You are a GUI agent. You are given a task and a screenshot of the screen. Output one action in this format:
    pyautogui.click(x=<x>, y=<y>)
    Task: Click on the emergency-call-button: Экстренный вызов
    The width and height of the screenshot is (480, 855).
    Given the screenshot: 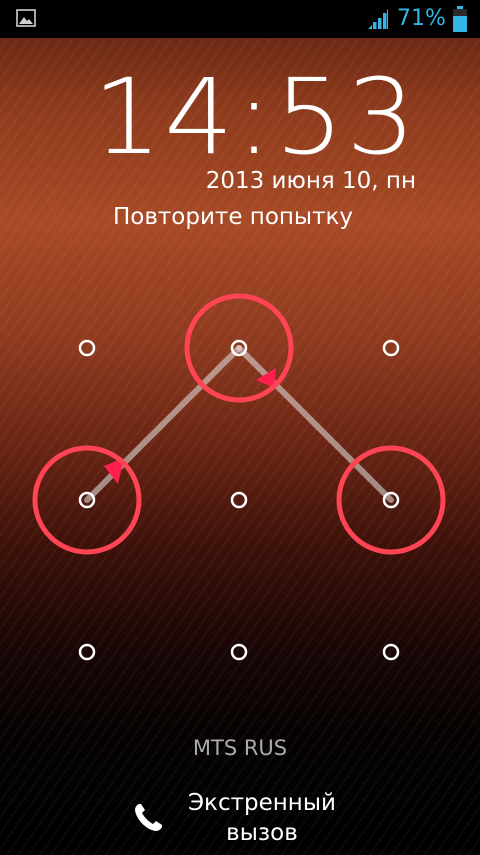 What is the action you would take?
    pyautogui.click(x=256, y=820)
    